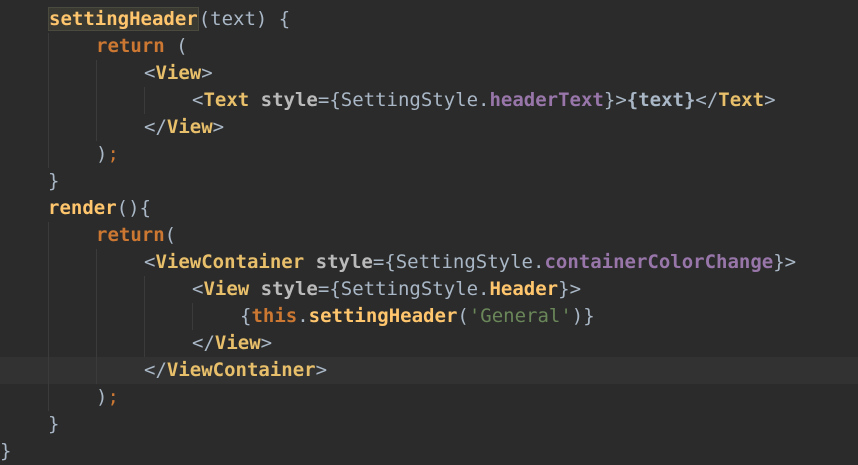 The height and width of the screenshot is (465, 858). Describe the element at coordinates (246, 316) in the screenshot. I see `code-token: {` at that location.